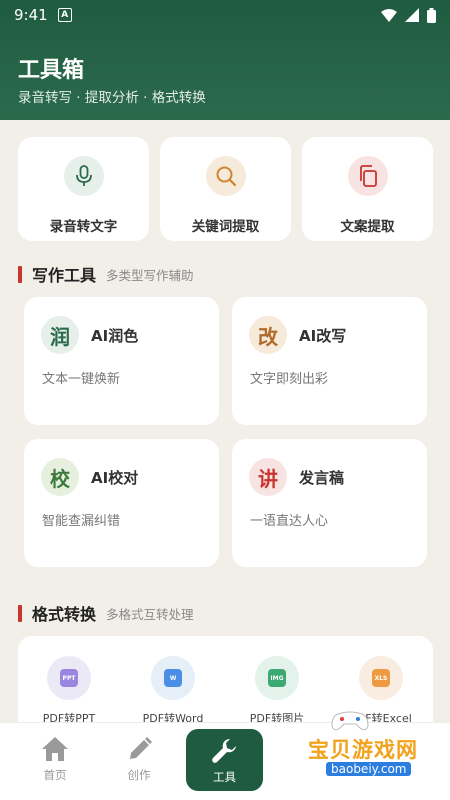  What do you see at coordinates (225, 15) in the screenshot?
I see `status-bar: 9:41 A` at bounding box center [225, 15].